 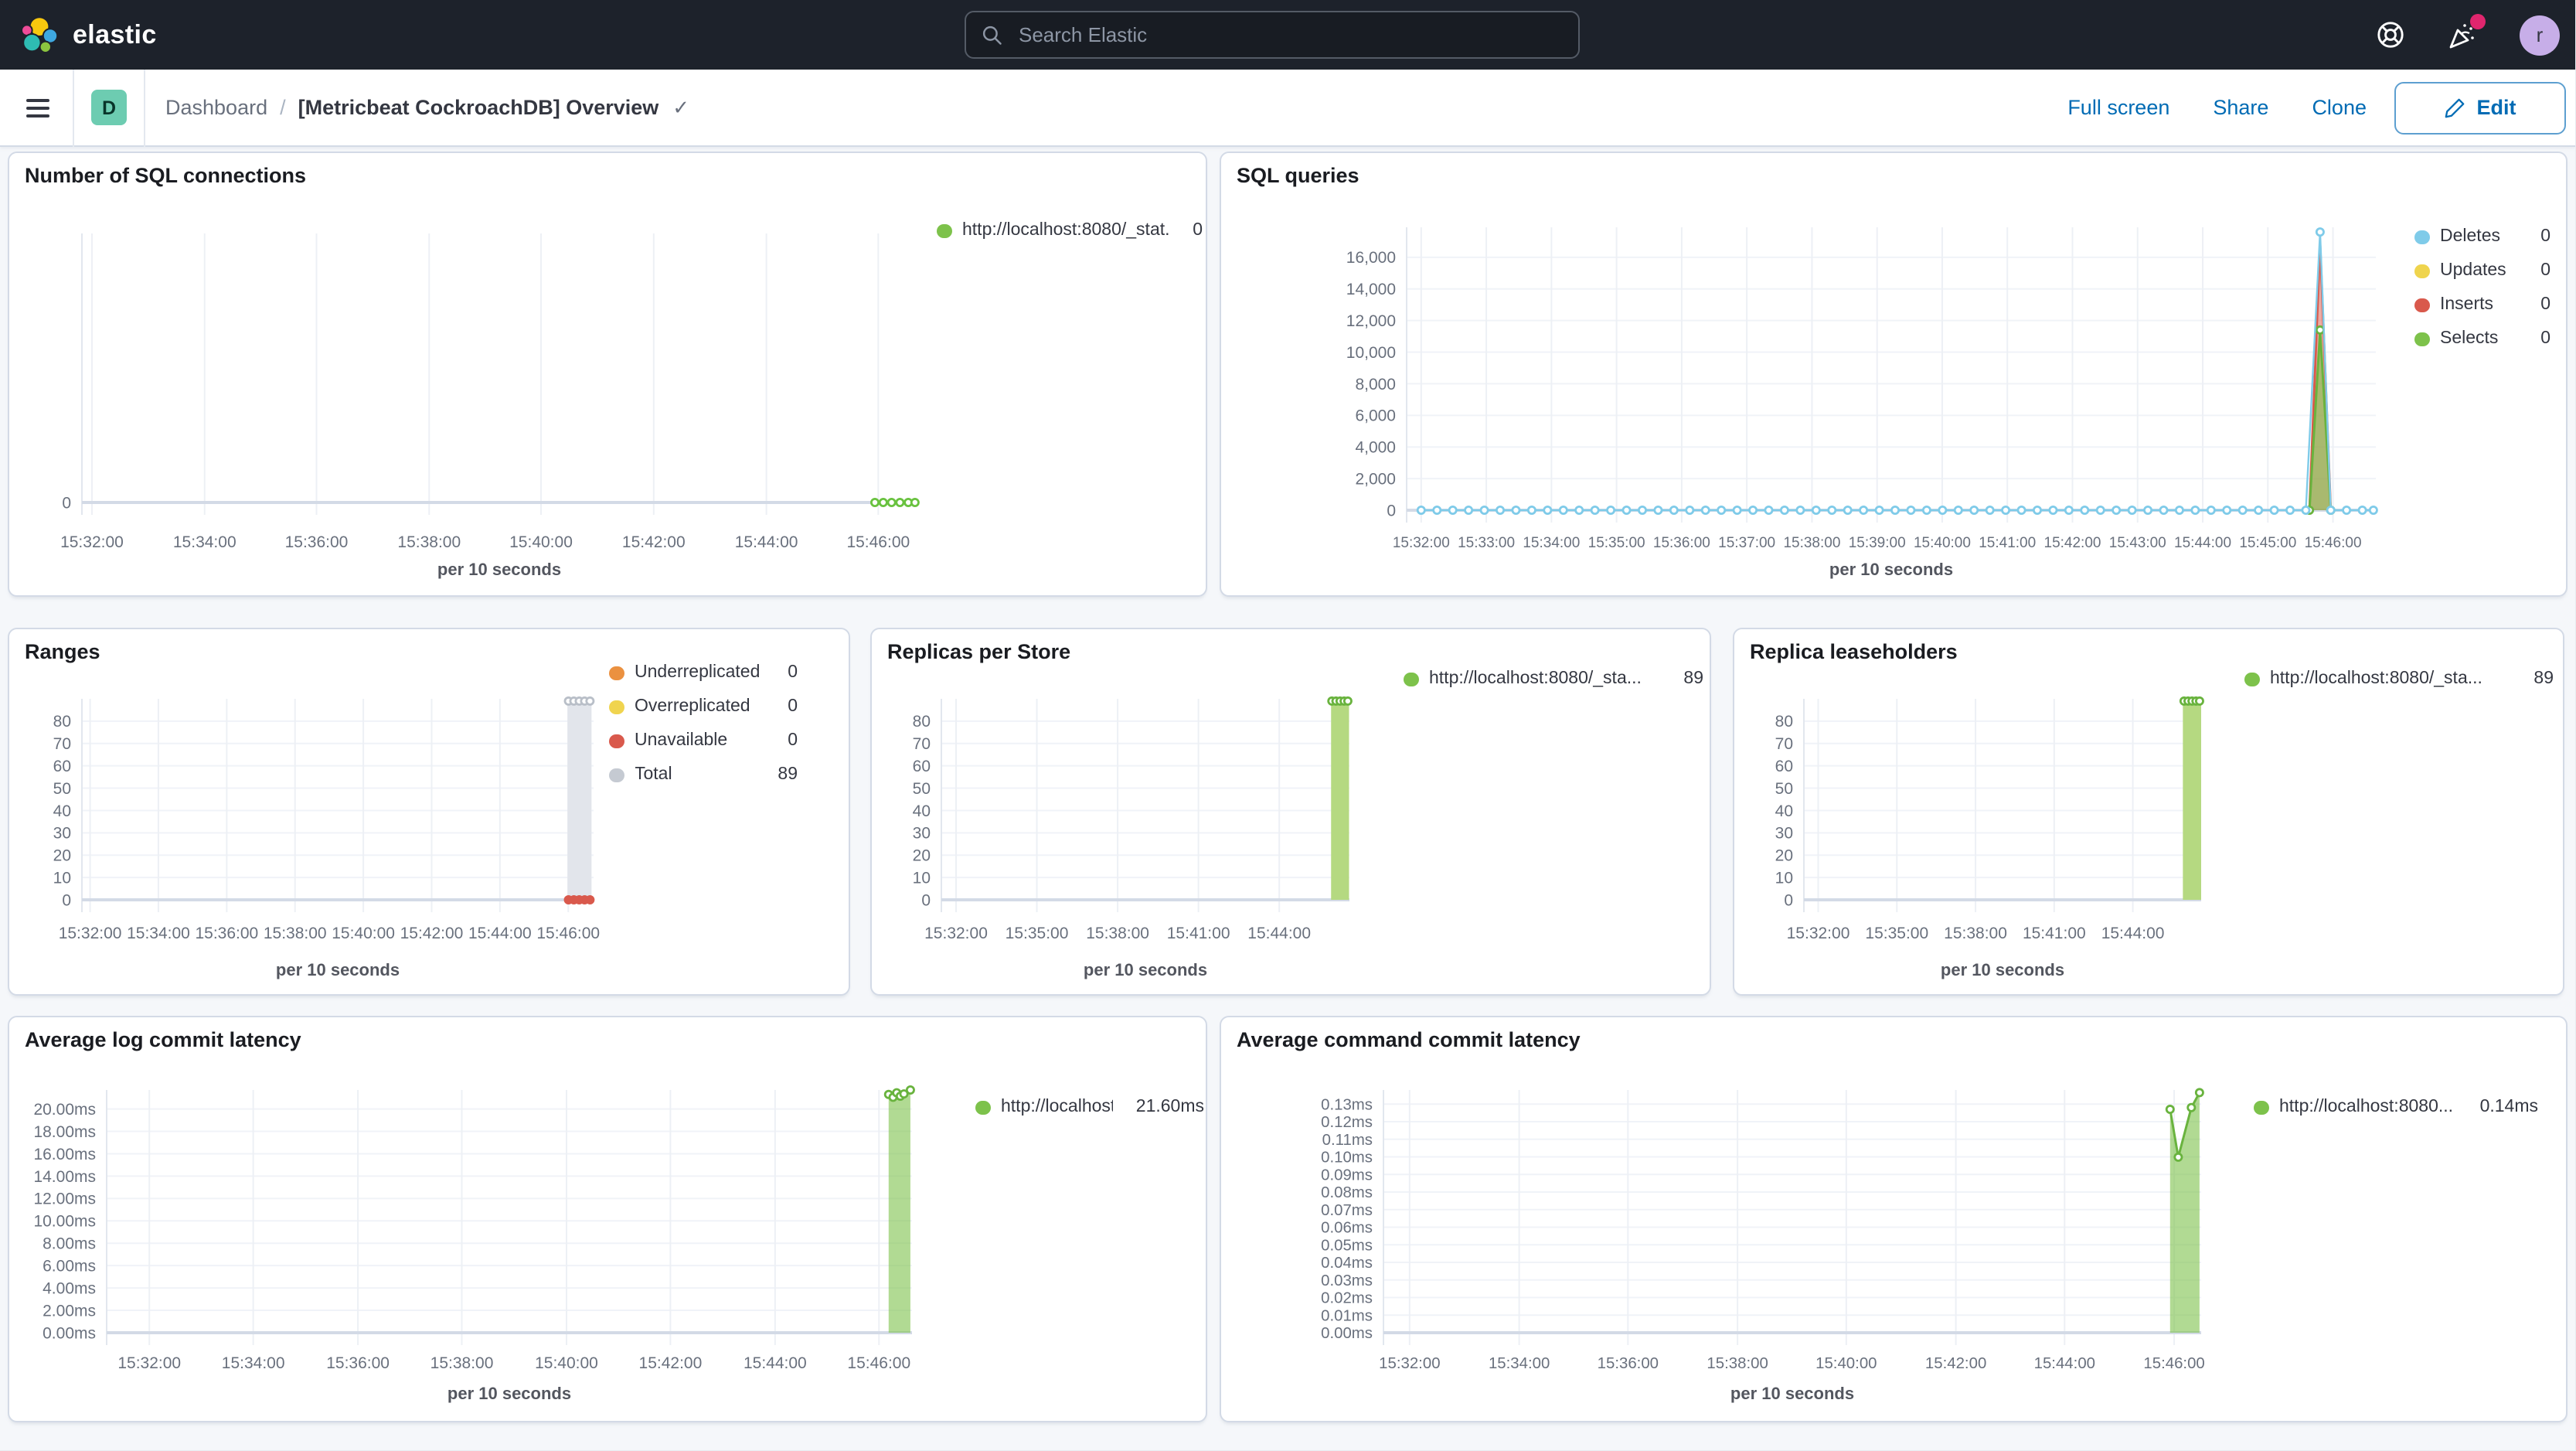 I want to click on svg-text: 15:37:00, so click(x=1746, y=543).